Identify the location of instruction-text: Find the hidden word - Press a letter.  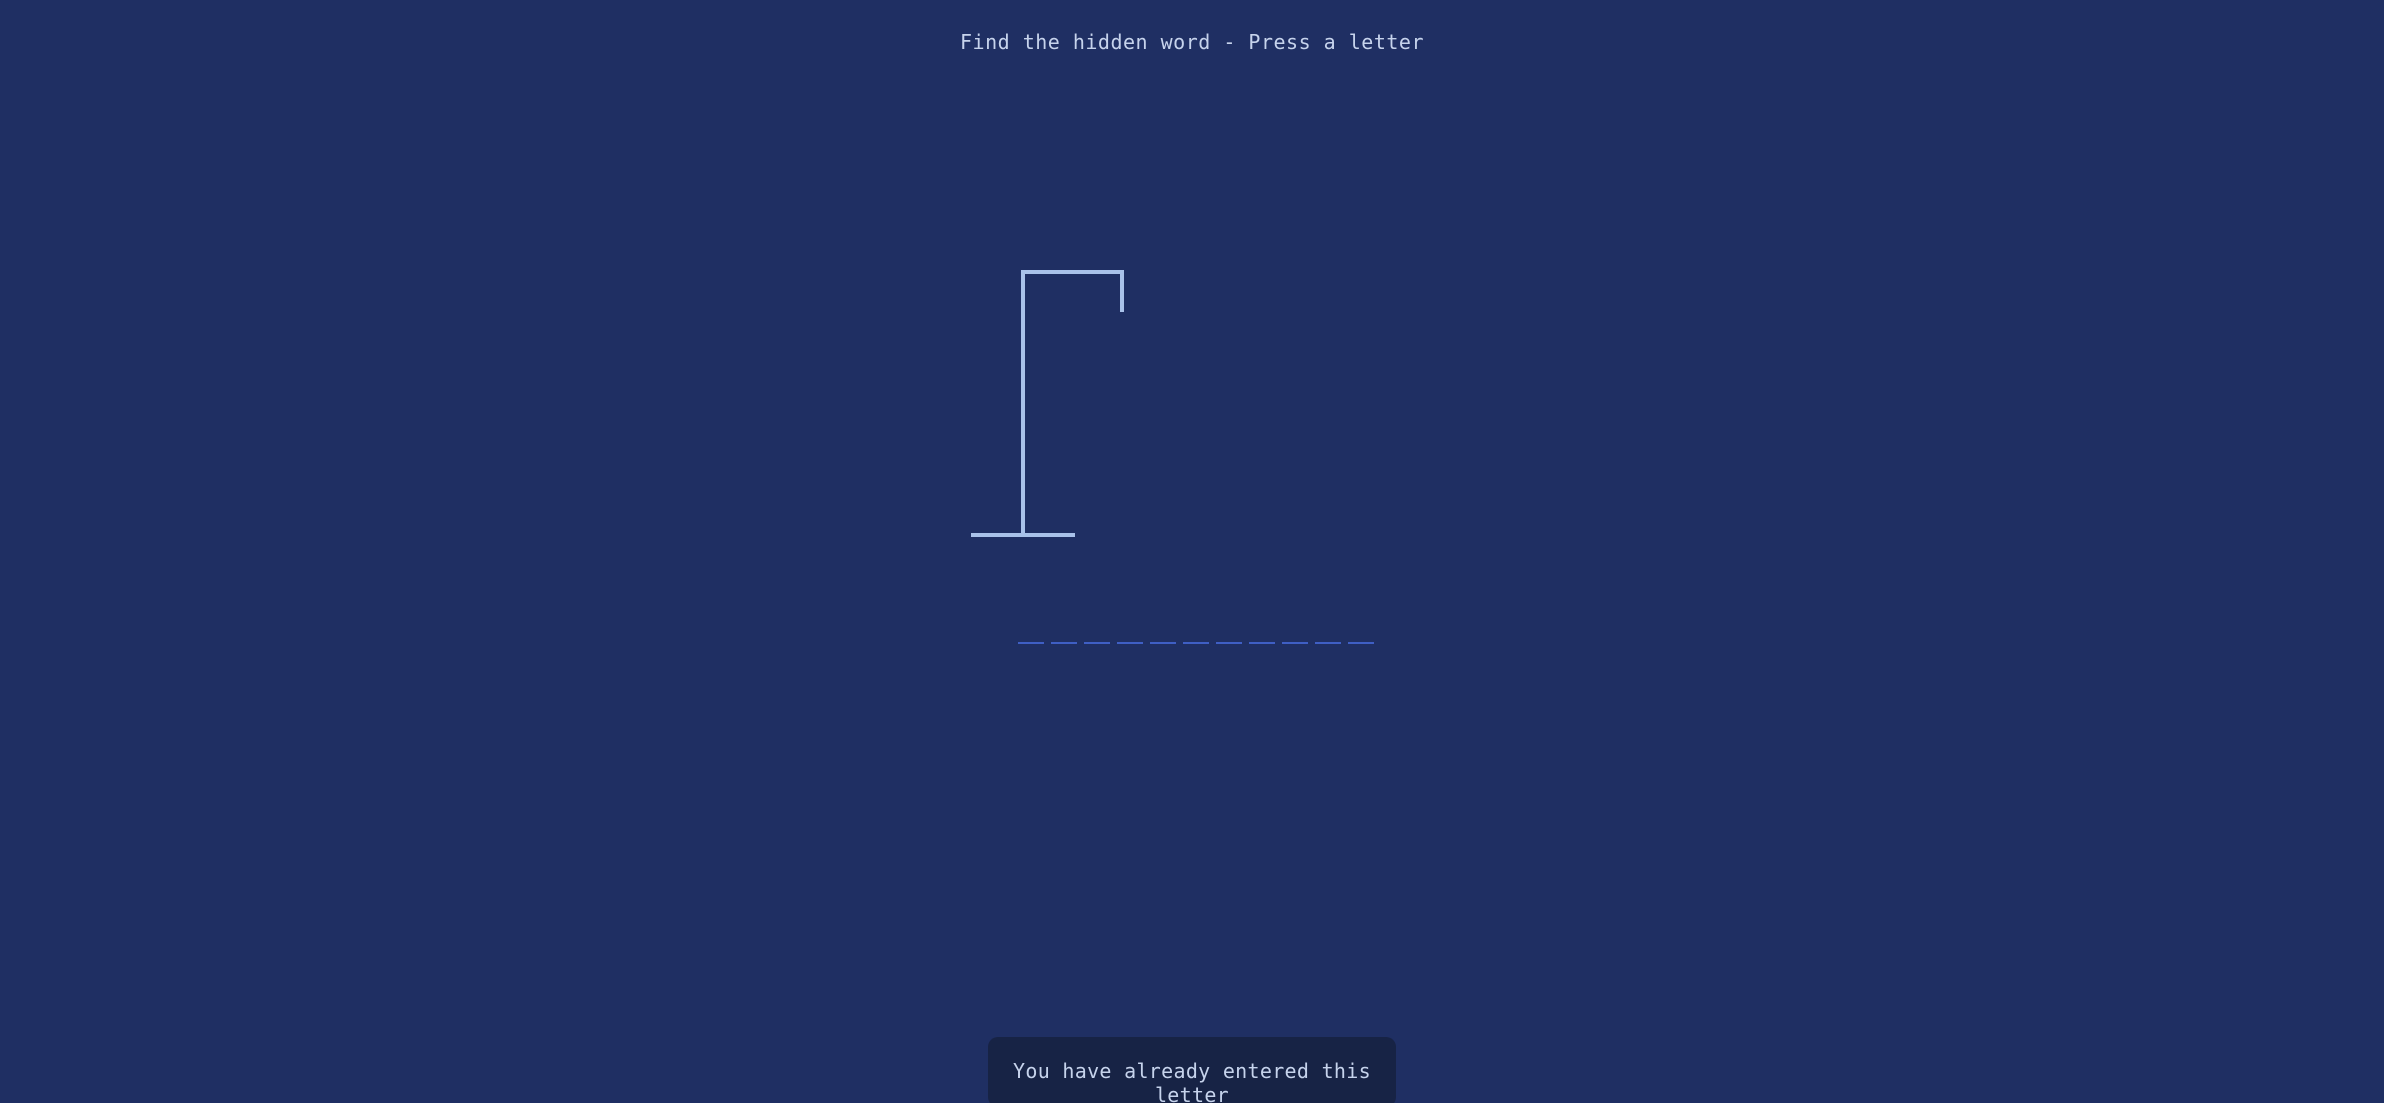
(1192, 42).